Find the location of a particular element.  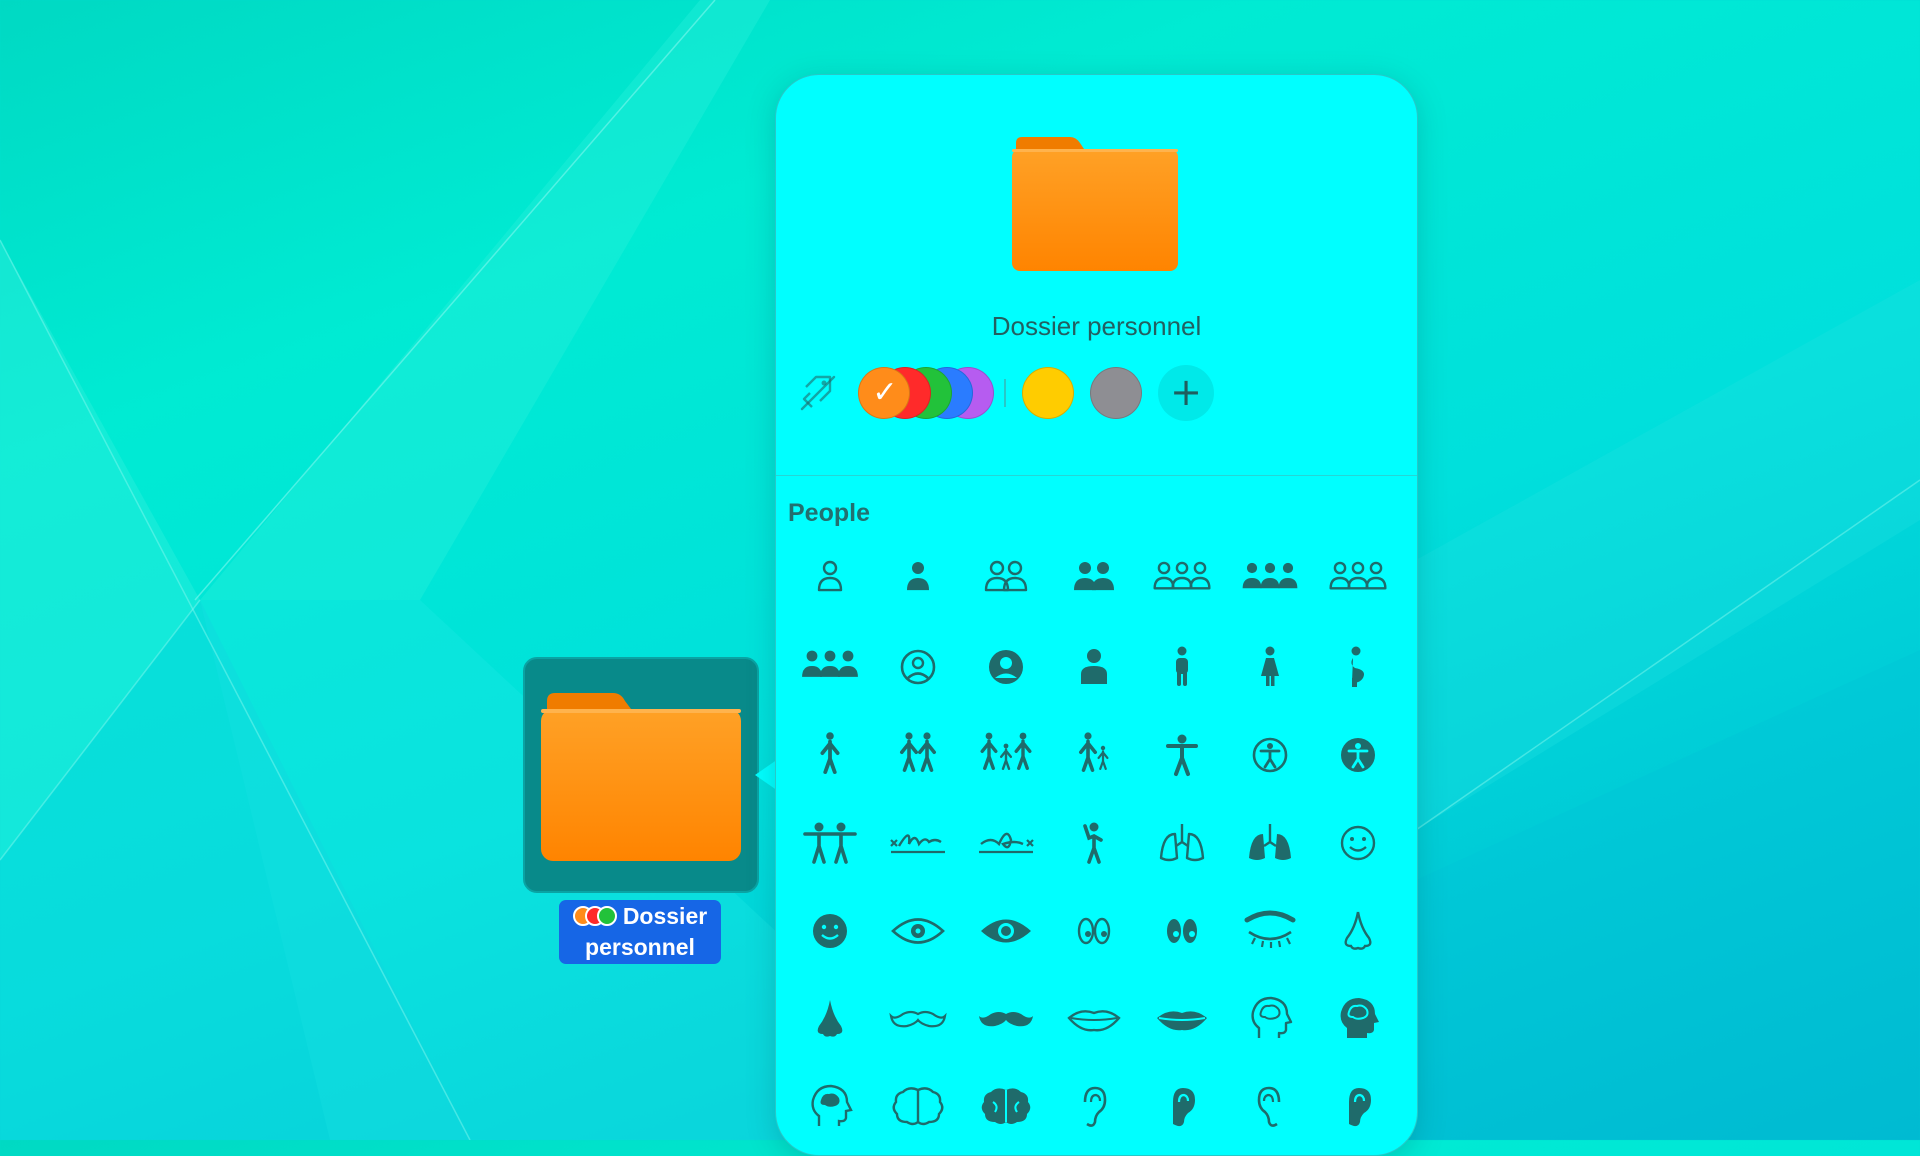

person-3-icon is located at coordinates (1182, 579).